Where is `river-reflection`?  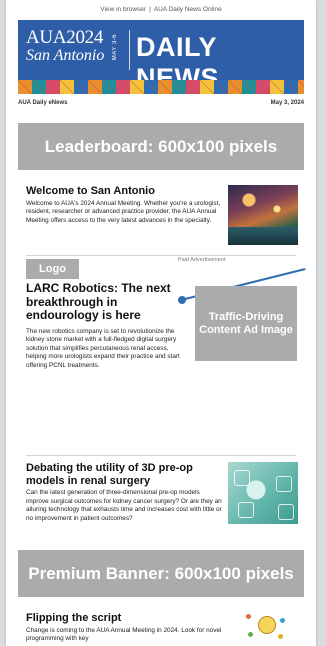
river-reflection is located at coordinates (263, 236).